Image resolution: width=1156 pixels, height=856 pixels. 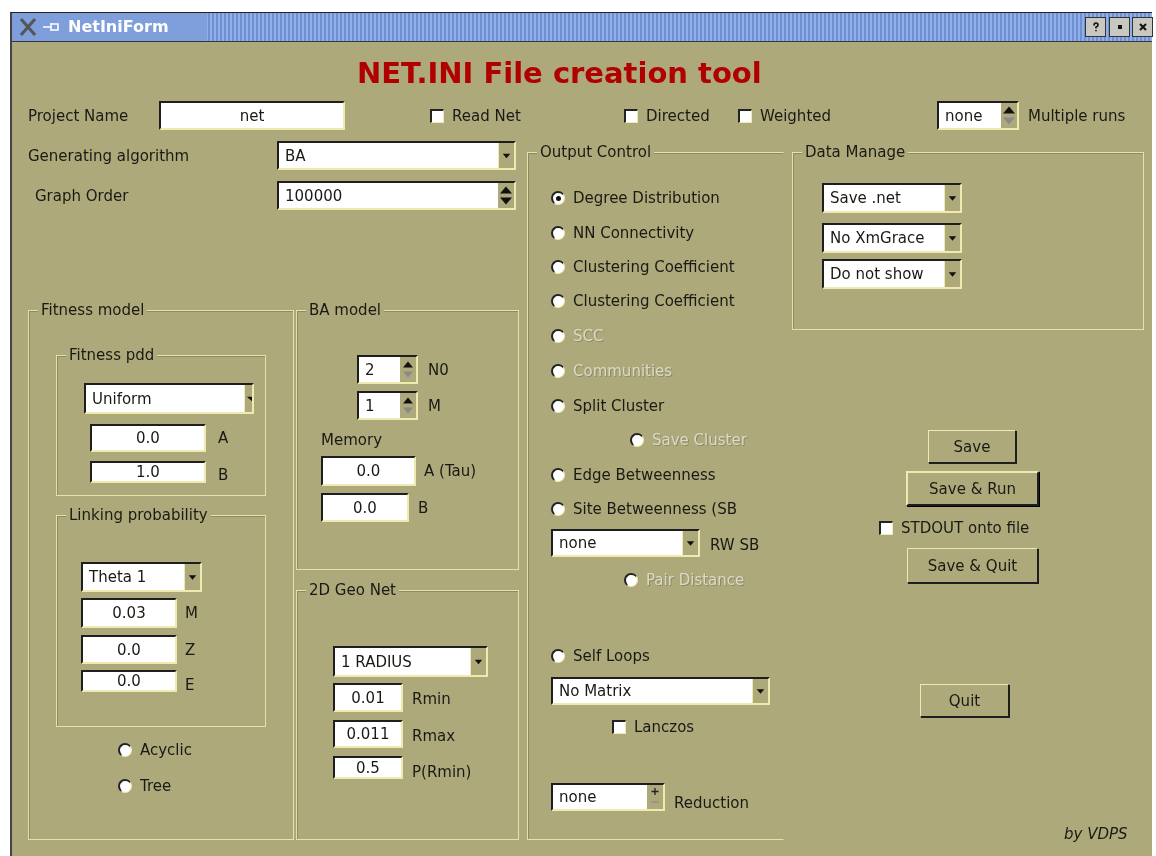 I want to click on help-icon, so click(x=1095, y=27).